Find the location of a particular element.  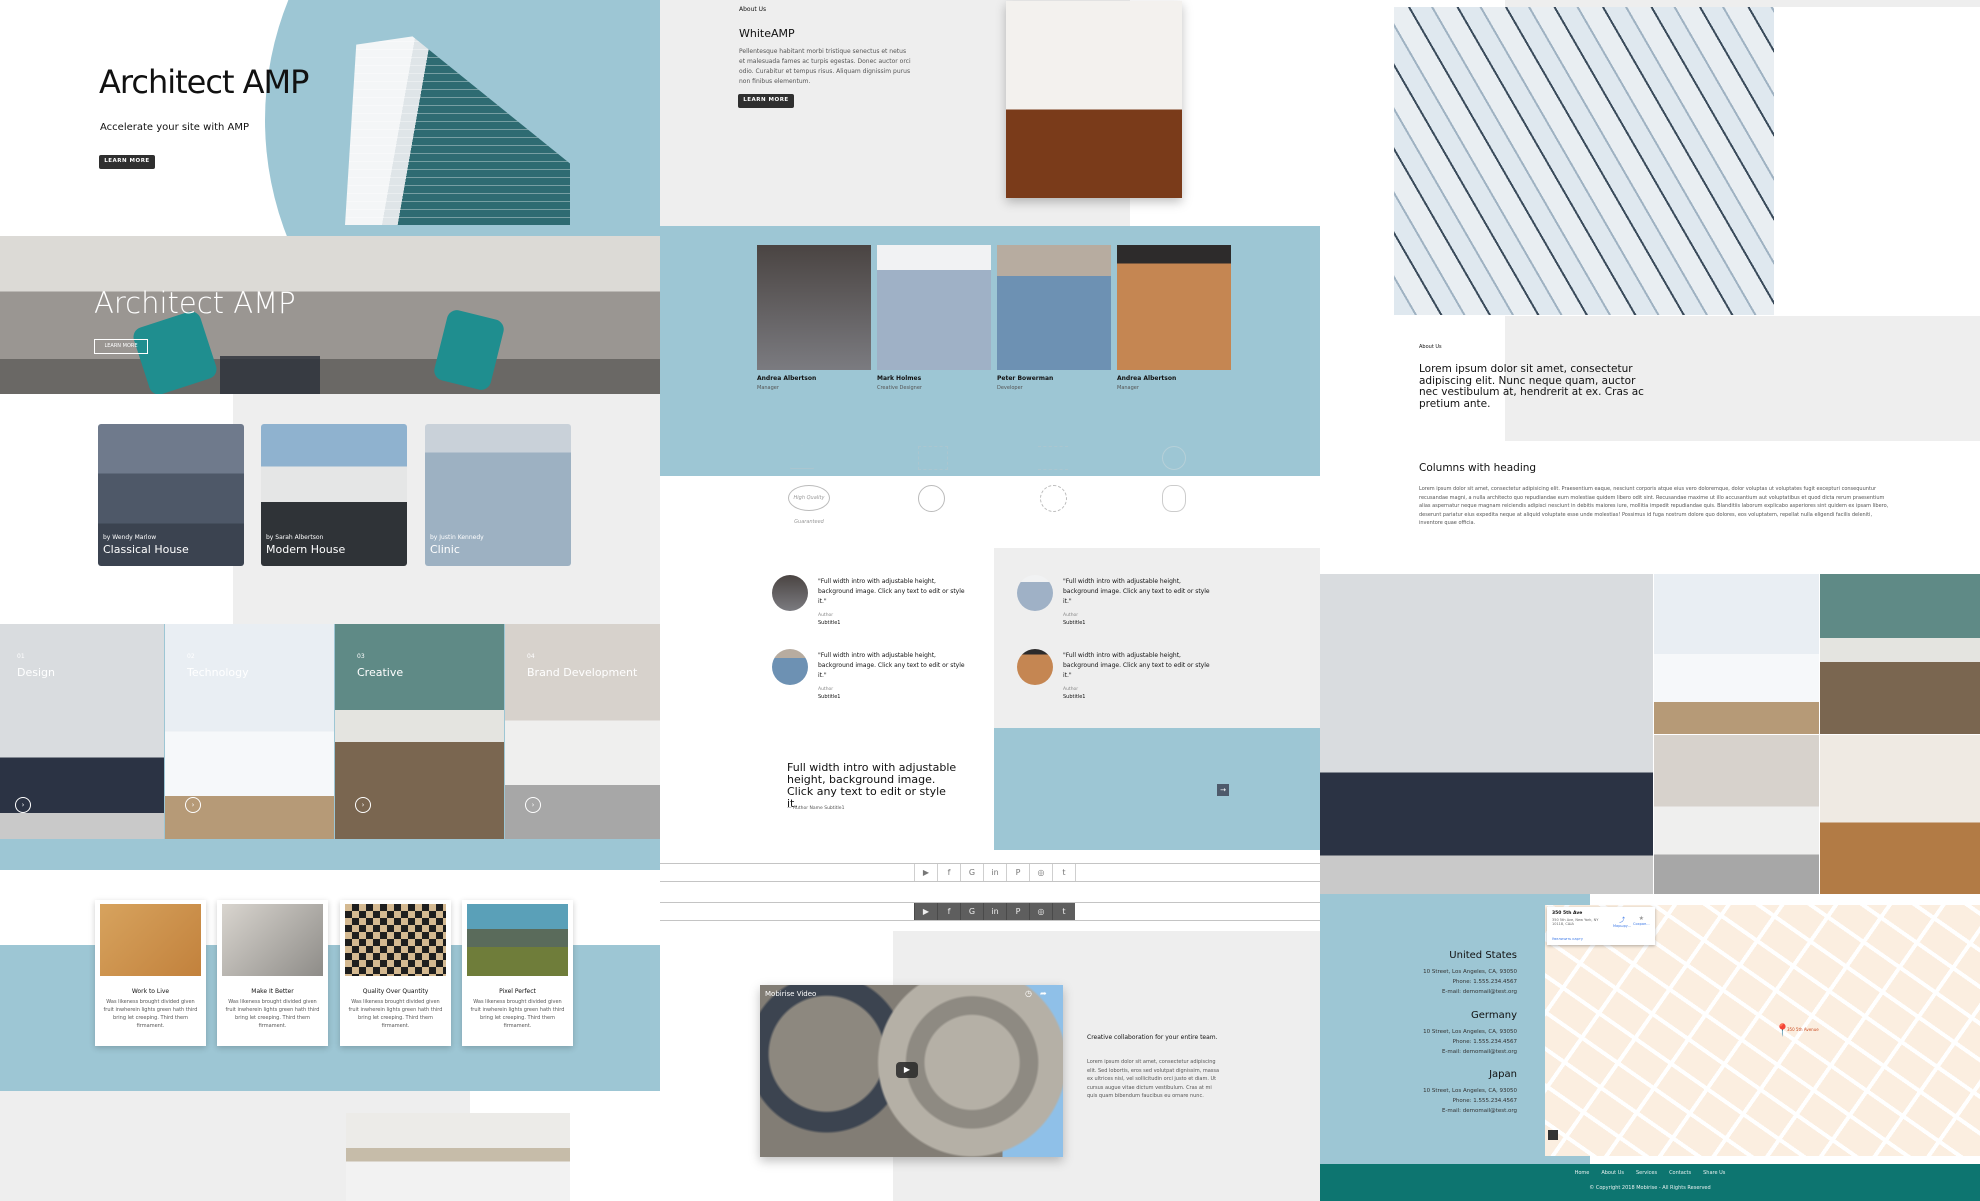

team-member-role: Developer is located at coordinates (1010, 388).